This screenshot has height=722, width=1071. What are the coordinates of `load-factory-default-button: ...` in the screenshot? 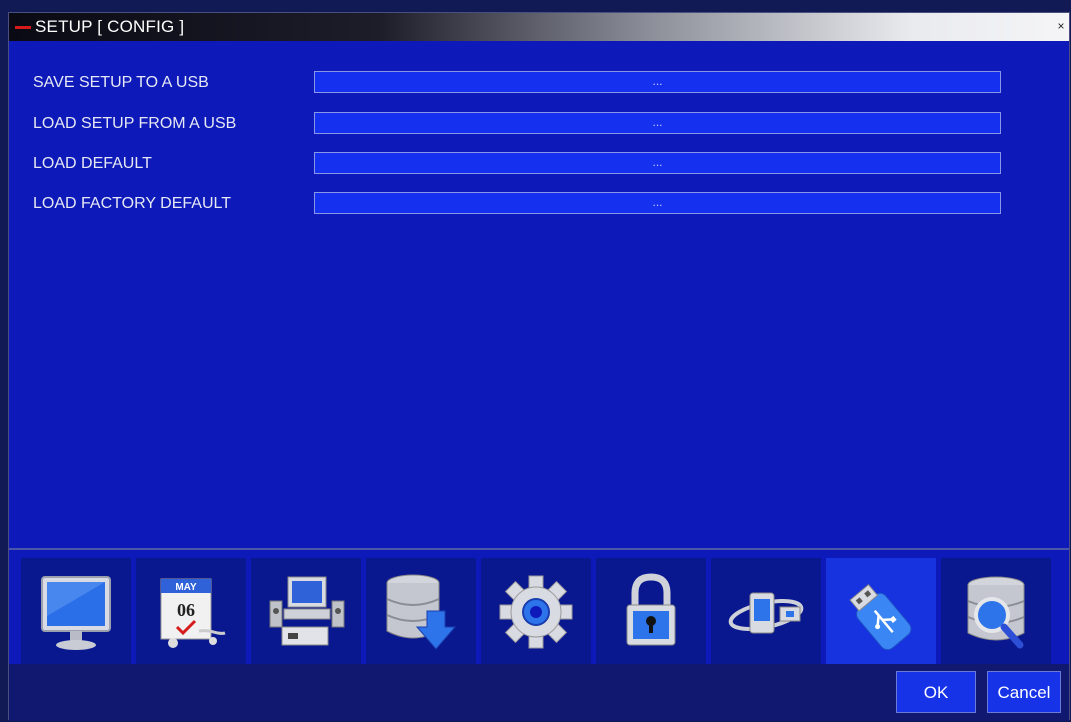 It's located at (657, 203).